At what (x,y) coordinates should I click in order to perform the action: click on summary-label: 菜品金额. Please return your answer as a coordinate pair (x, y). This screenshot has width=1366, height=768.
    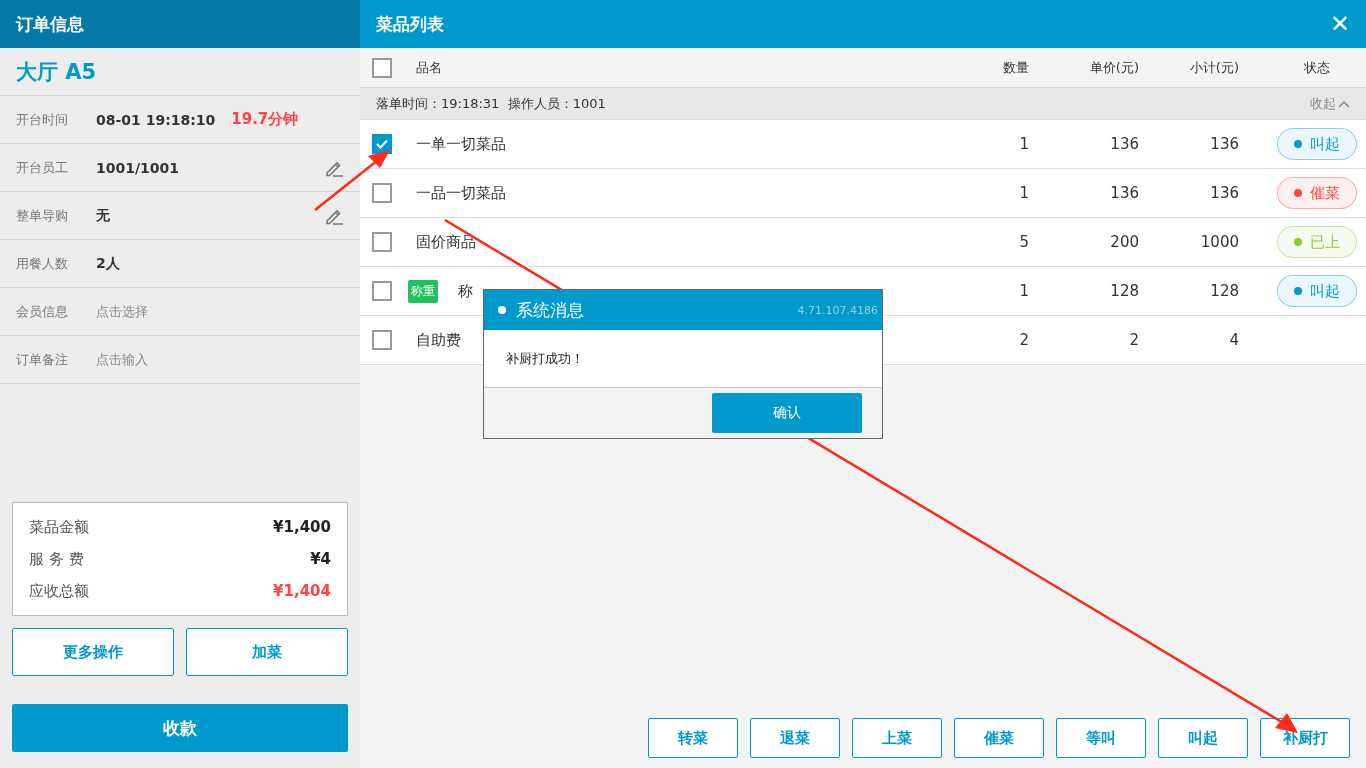
    Looking at the image, I should click on (59, 527).